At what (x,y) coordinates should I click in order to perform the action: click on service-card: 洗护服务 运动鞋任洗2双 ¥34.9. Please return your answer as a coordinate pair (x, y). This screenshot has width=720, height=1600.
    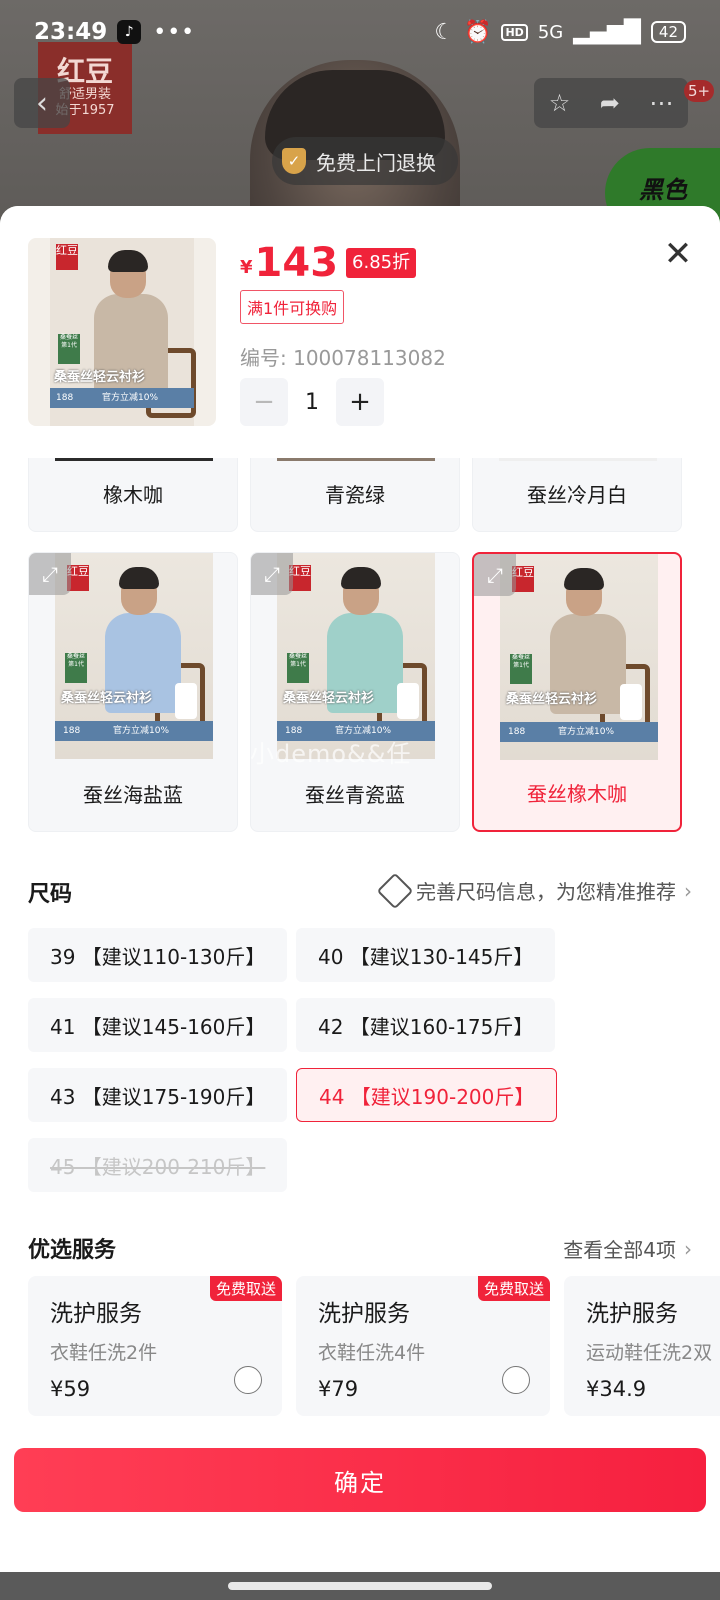
    Looking at the image, I should click on (642, 1346).